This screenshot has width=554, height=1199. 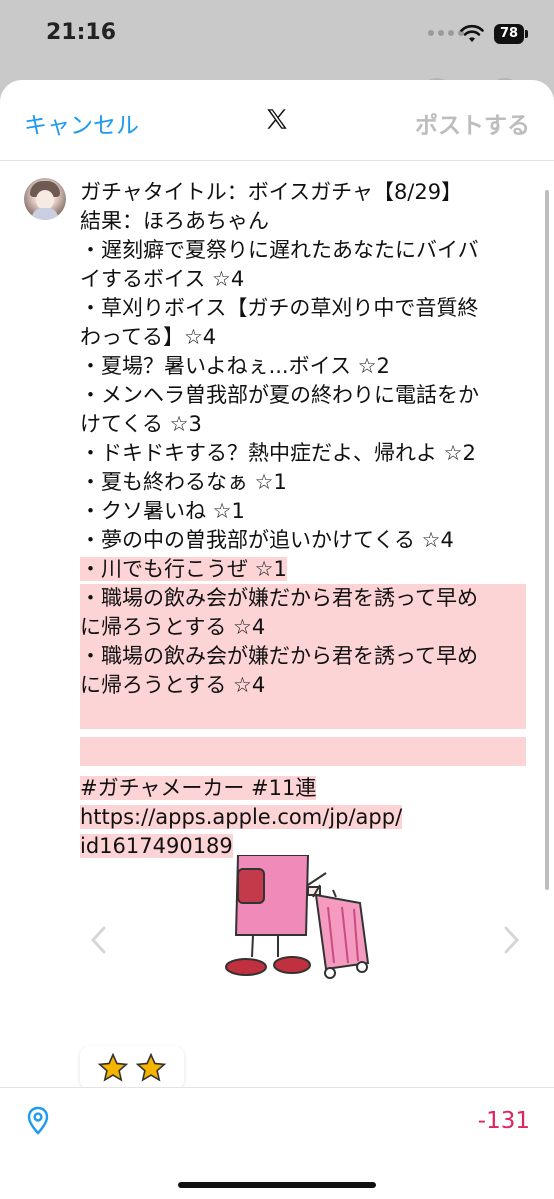 What do you see at coordinates (503, 1121) in the screenshot?
I see `character-count: -131` at bounding box center [503, 1121].